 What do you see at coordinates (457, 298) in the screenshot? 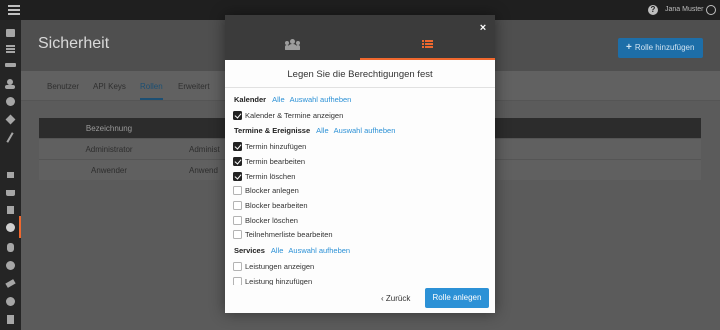
I see `create-role-button: Rolle anlegen` at bounding box center [457, 298].